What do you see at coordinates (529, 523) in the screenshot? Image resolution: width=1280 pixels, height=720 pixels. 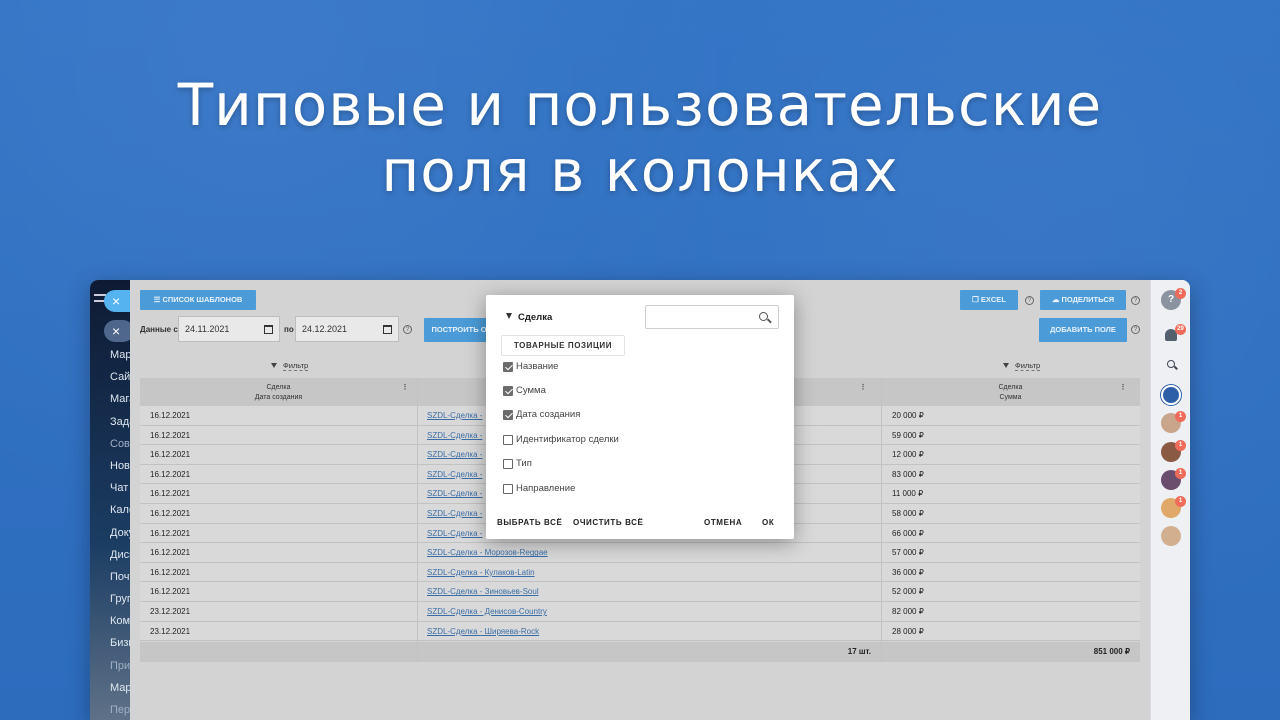 I see `select-all-button: ВЫБРАТЬ ВСЁ` at bounding box center [529, 523].